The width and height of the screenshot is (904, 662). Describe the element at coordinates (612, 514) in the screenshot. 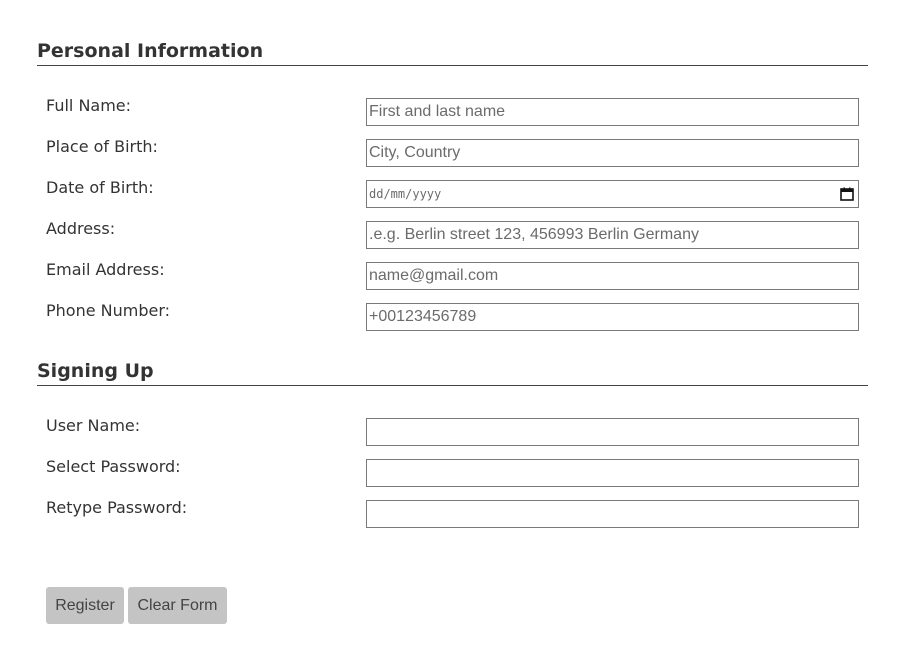

I see `retype-password-input` at that location.